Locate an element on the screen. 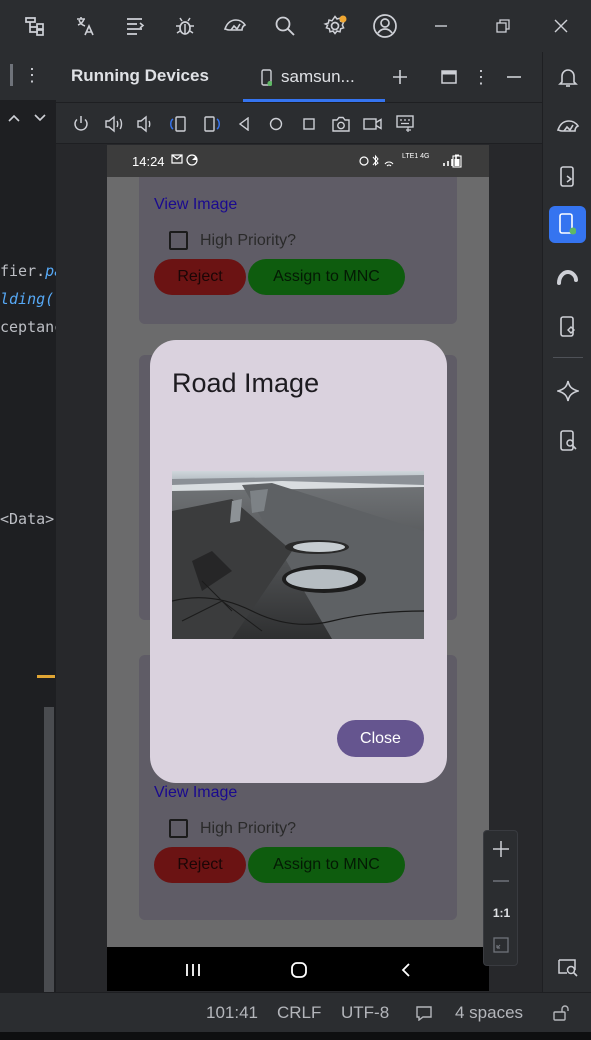 Image resolution: width=591 pixels, height=1040 pixels. file-encoding: UTF-8 is located at coordinates (365, 1013).